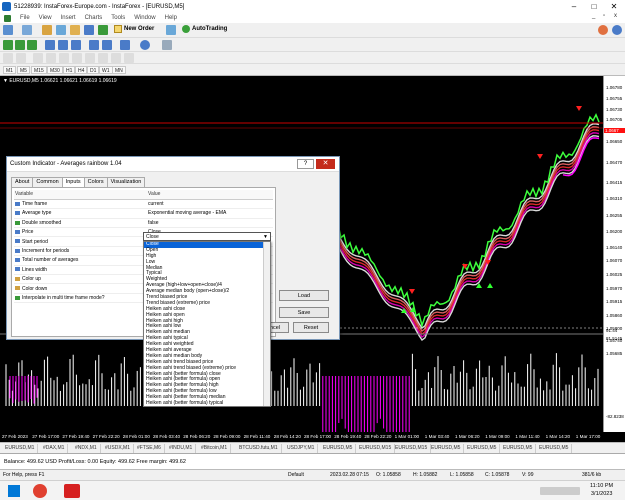  Describe the element at coordinates (93, 70) in the screenshot. I see `tf-d1: D1` at that location.